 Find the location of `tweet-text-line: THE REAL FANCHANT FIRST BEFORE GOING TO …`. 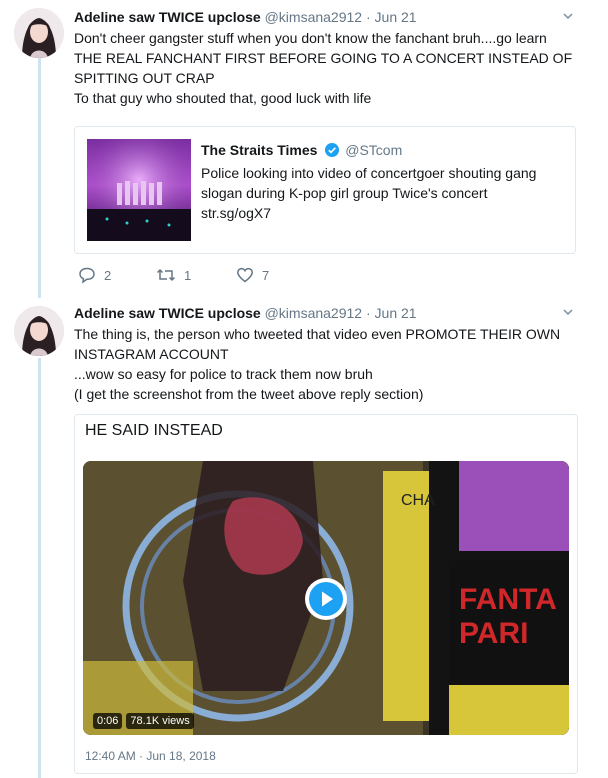

tweet-text-line: THE REAL FANCHANT FIRST BEFORE GOING TO … is located at coordinates (323, 58).